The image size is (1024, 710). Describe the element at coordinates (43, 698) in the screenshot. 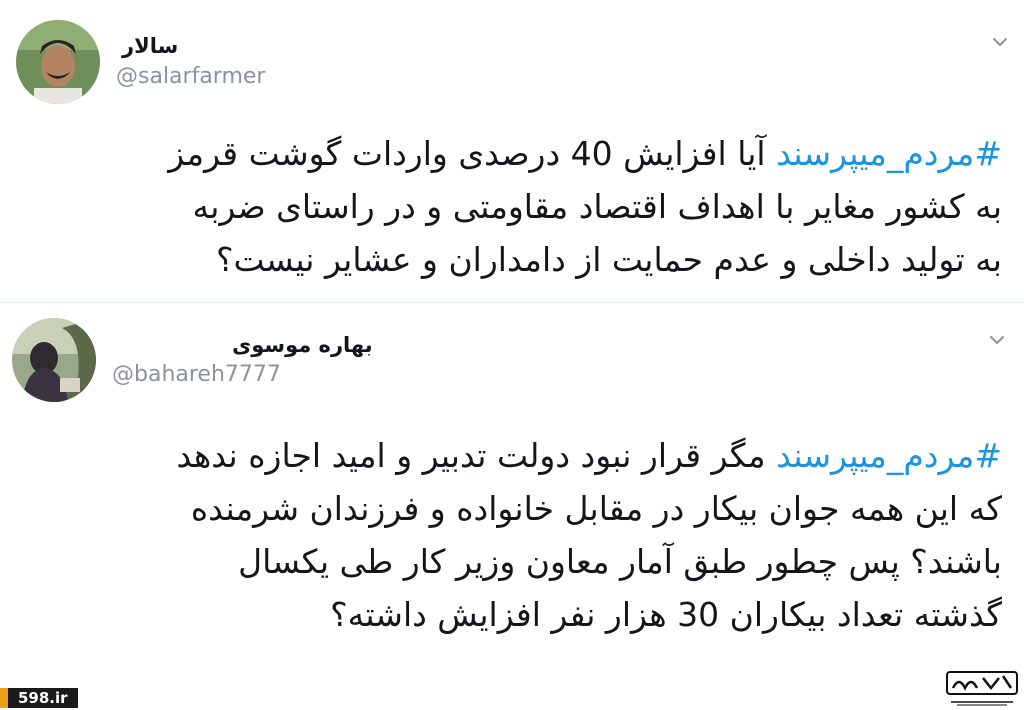

I see `source-badge-text: 598.ir` at that location.